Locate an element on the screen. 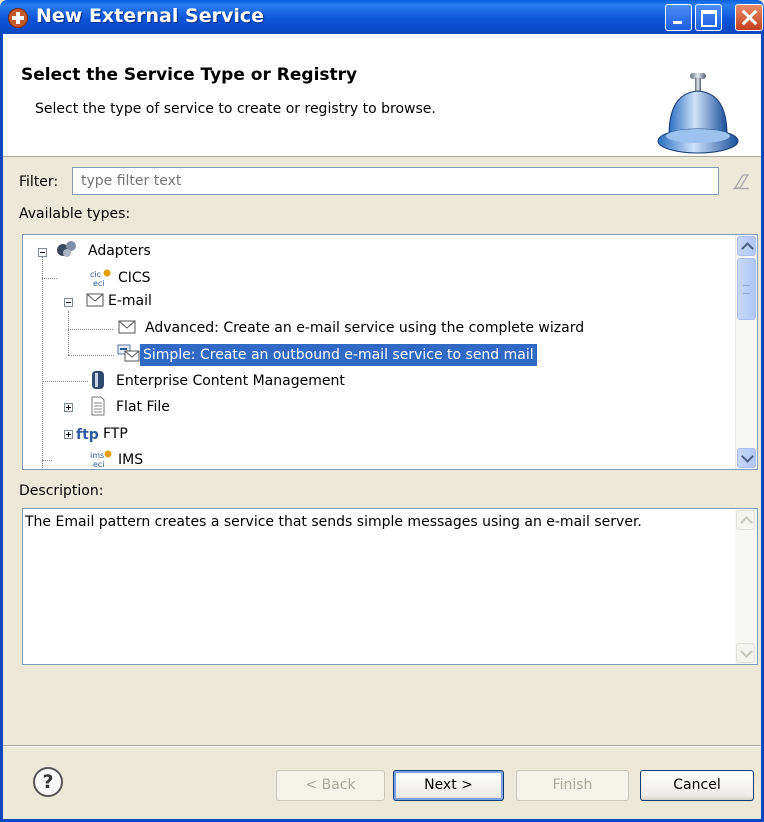 This screenshot has width=764, height=822. cancel-button: Cancel is located at coordinates (697, 785).